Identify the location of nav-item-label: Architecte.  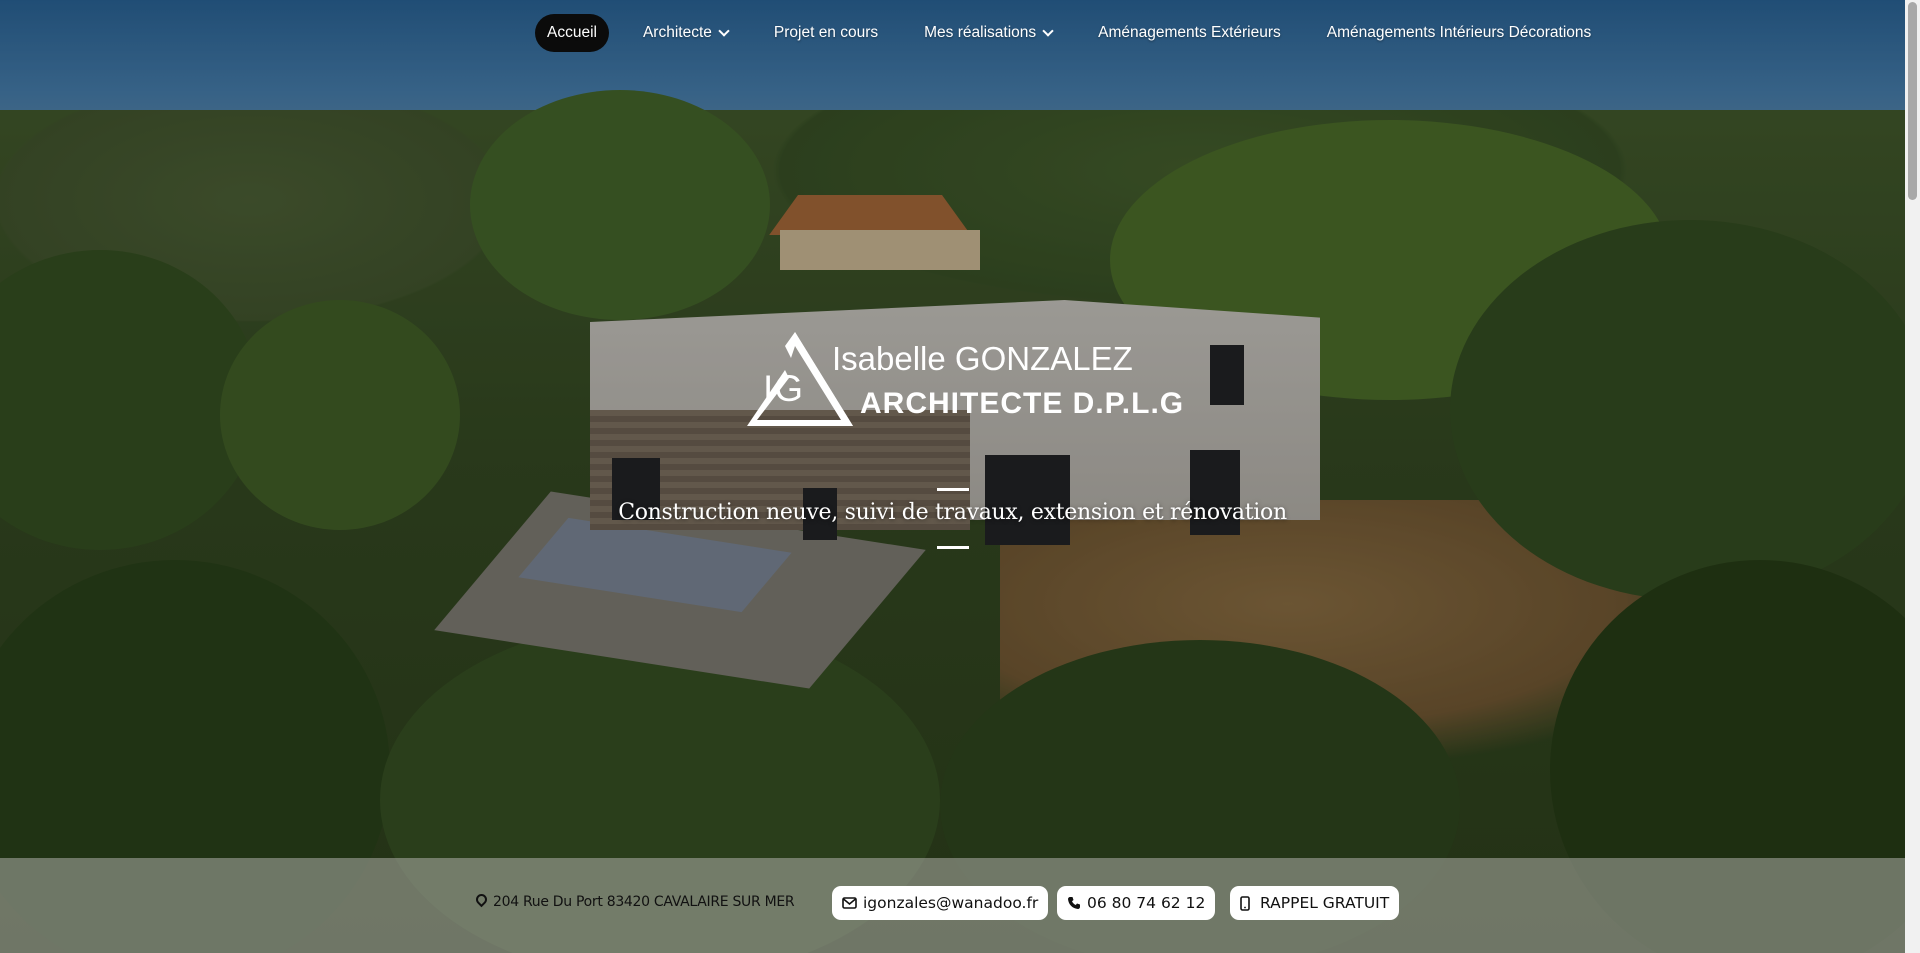
(677, 32).